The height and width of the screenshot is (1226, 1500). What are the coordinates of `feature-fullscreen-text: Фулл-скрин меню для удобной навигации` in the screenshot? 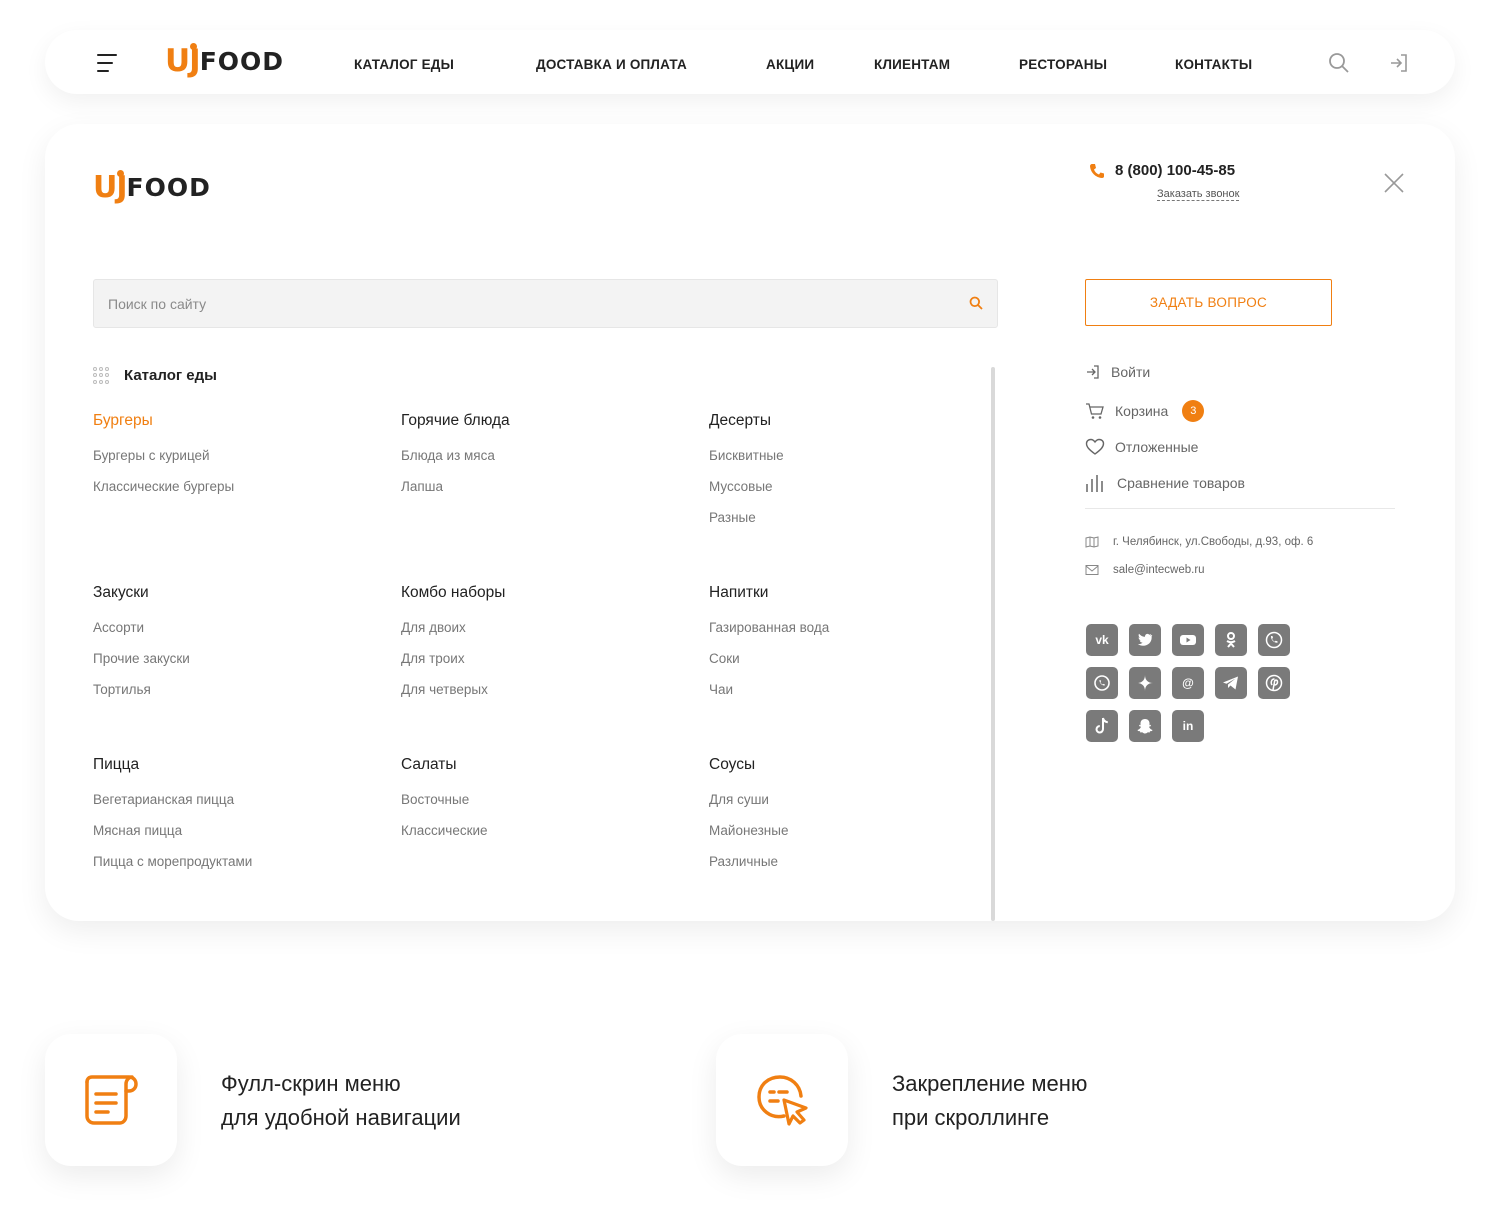 It's located at (341, 1101).